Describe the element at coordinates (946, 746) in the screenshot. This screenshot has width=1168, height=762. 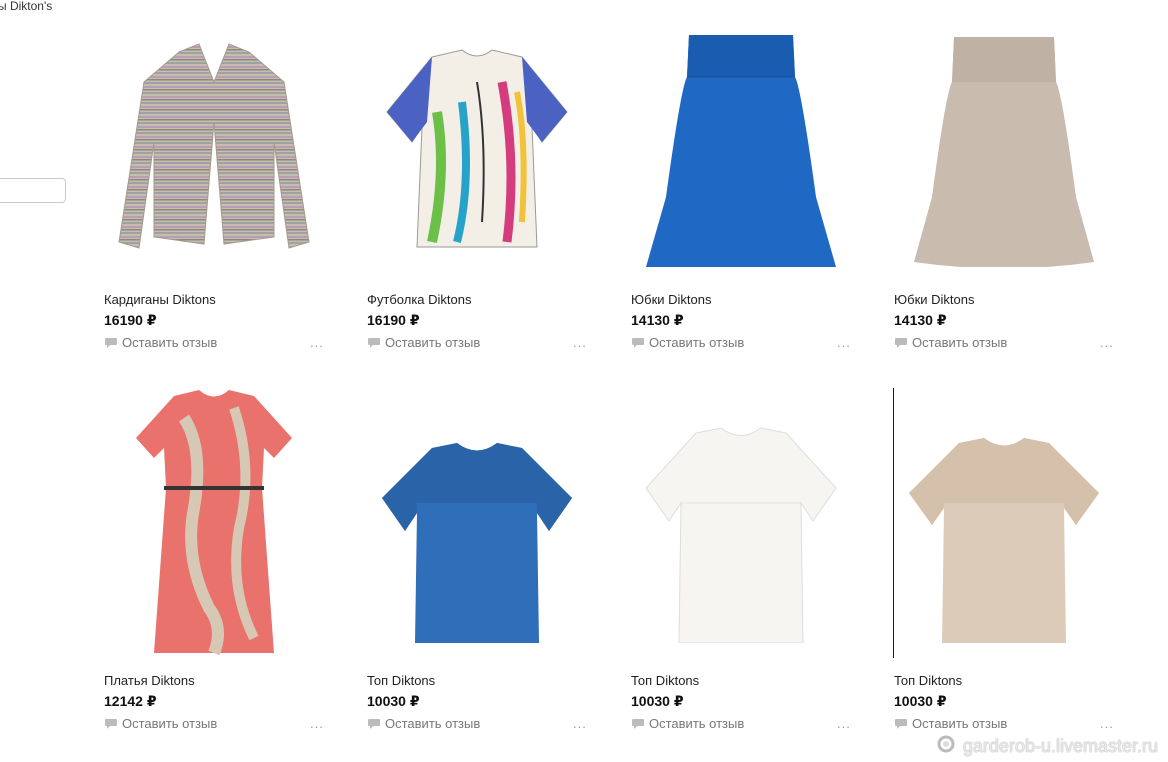
I see `gear-icon` at that location.